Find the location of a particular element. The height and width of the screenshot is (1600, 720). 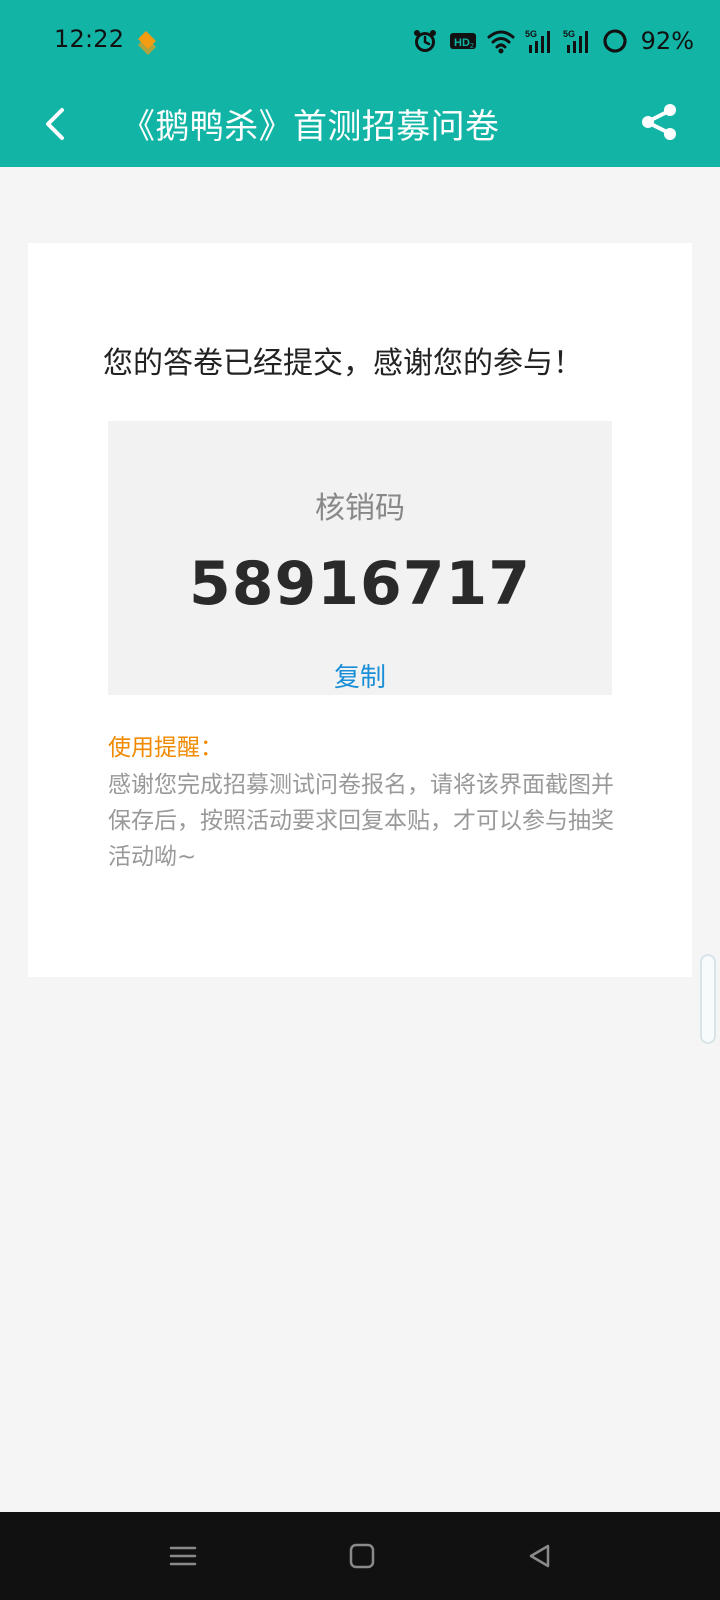

svg-text: HD is located at coordinates (462, 43).